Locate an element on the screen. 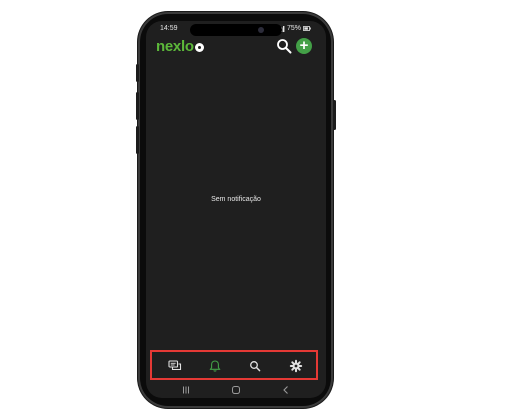  system-home-button is located at coordinates (236, 390).